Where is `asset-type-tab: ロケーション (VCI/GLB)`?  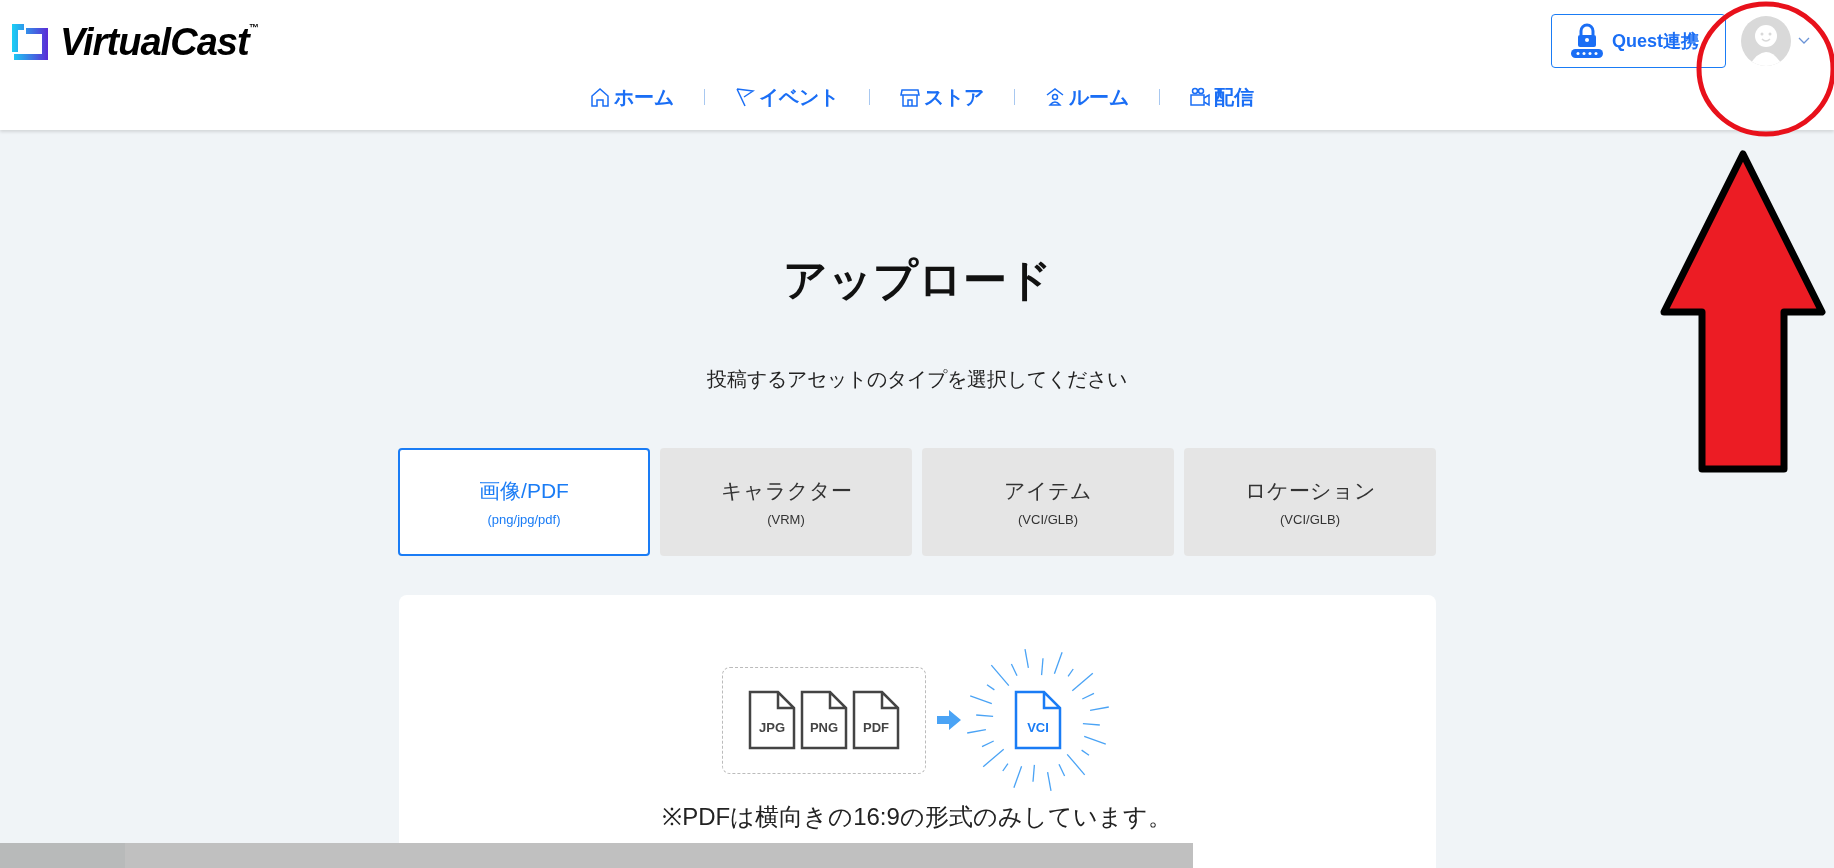 asset-type-tab: ロケーション (VCI/GLB) is located at coordinates (1310, 502).